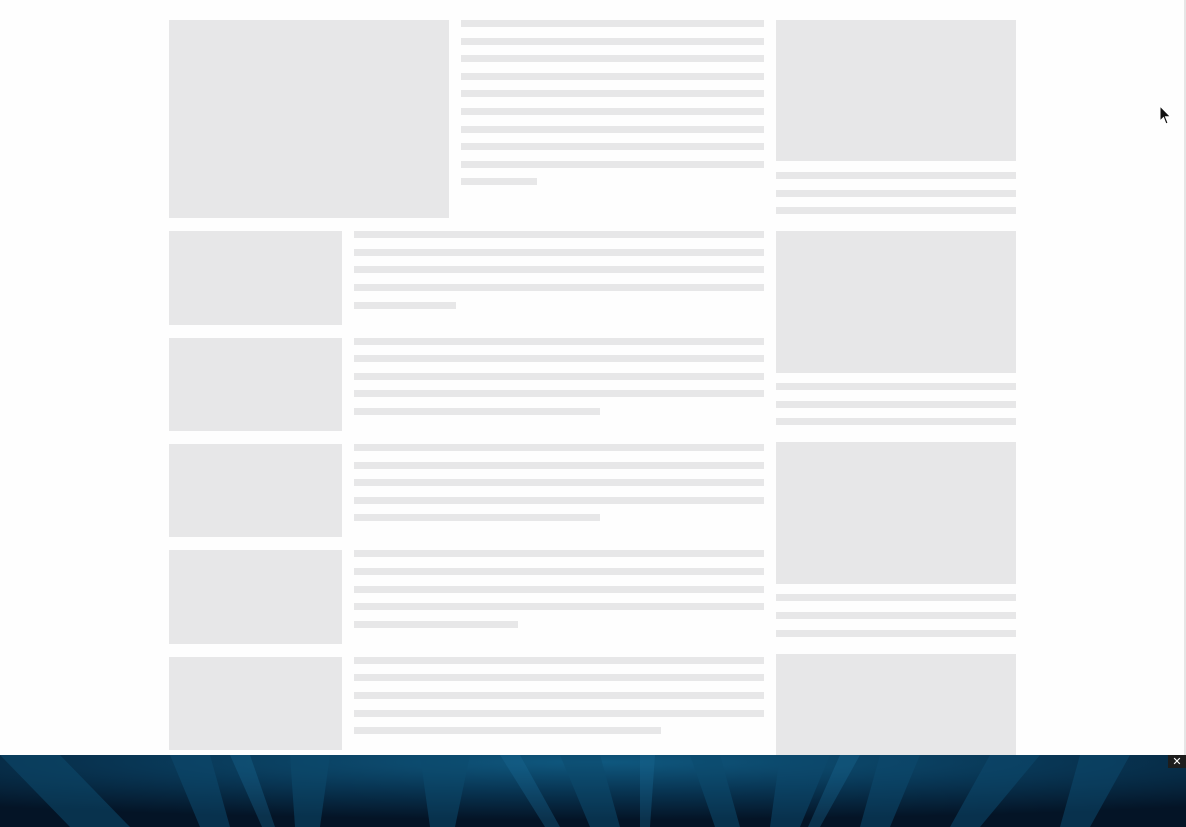  I want to click on featured-image-placeholder, so click(309, 119).